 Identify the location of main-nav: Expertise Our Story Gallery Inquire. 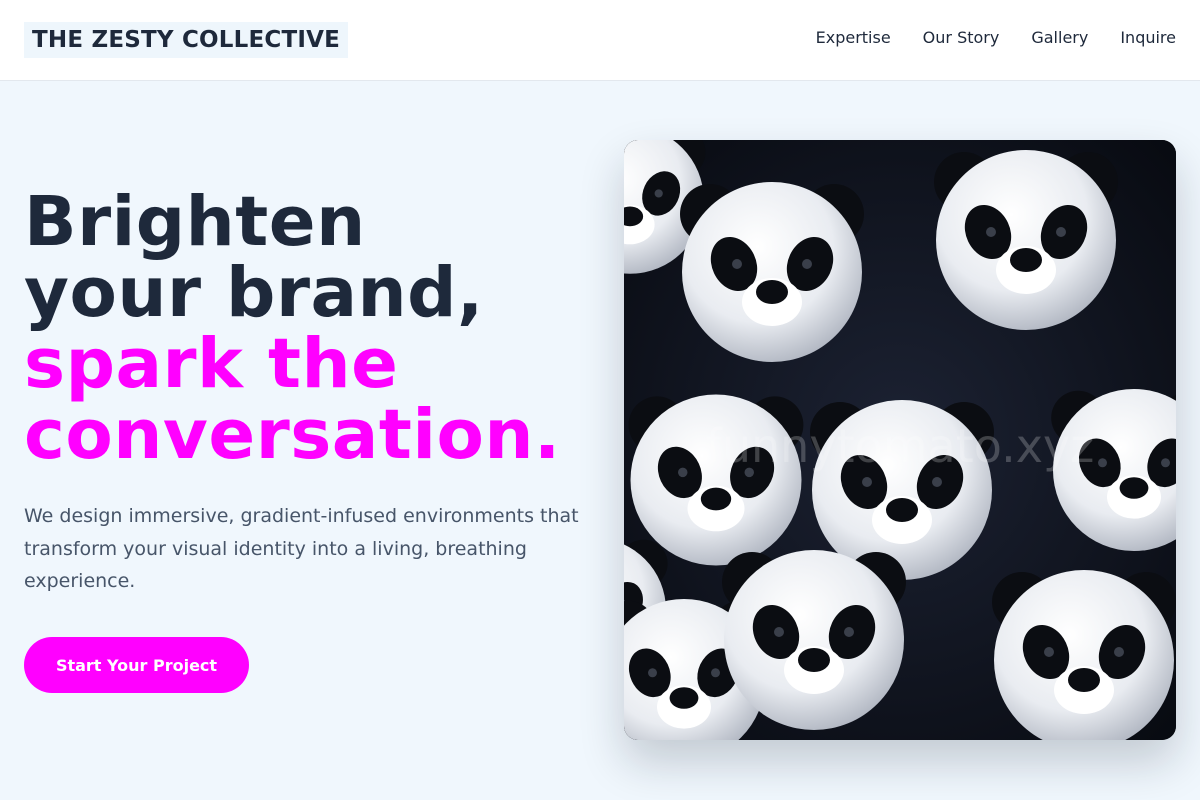
(996, 38).